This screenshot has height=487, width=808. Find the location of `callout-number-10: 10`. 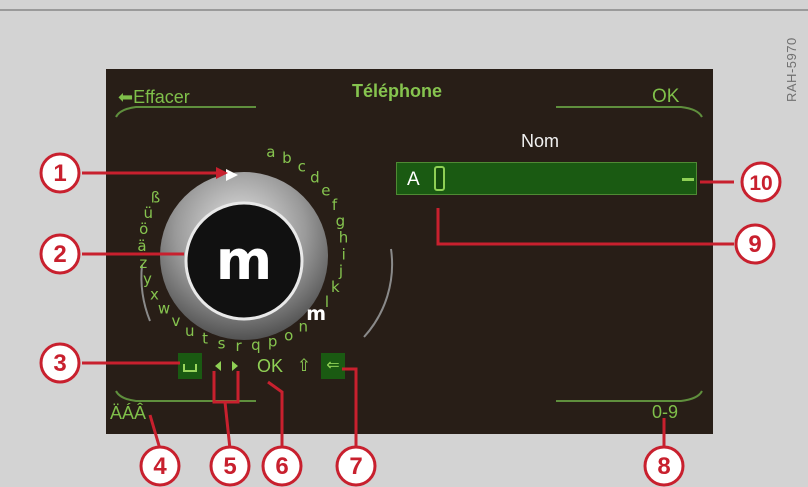

callout-number-10: 10 is located at coordinates (760, 183).